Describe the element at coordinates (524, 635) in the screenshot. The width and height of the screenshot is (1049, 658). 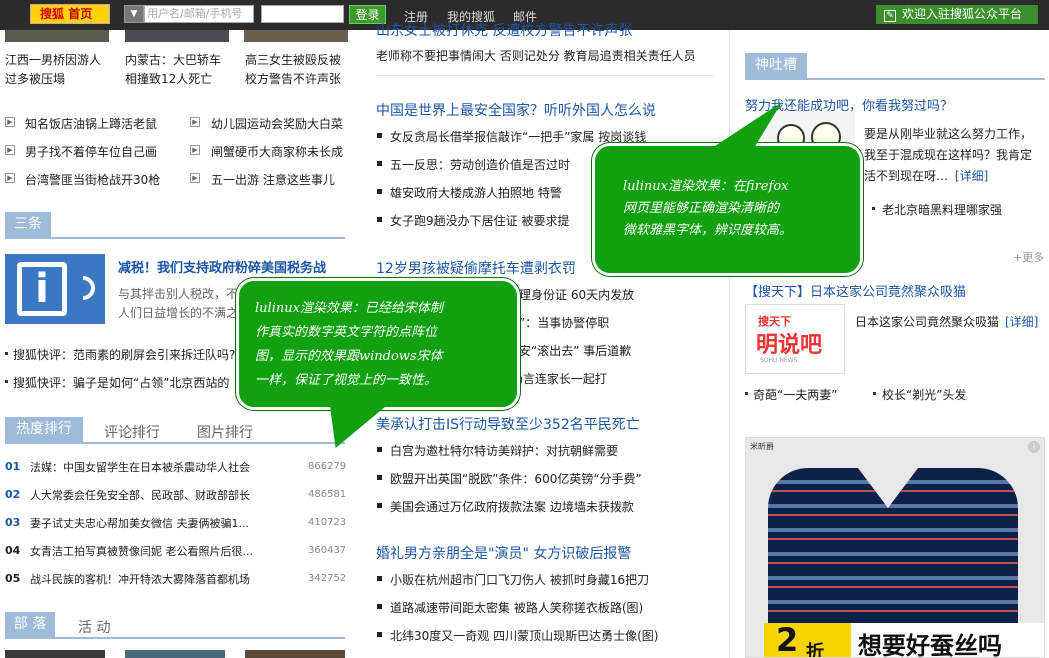
I see `news-item: 北纬30度又一奇观 四川蒙顶山现斯巴达勇士像(图)` at that location.